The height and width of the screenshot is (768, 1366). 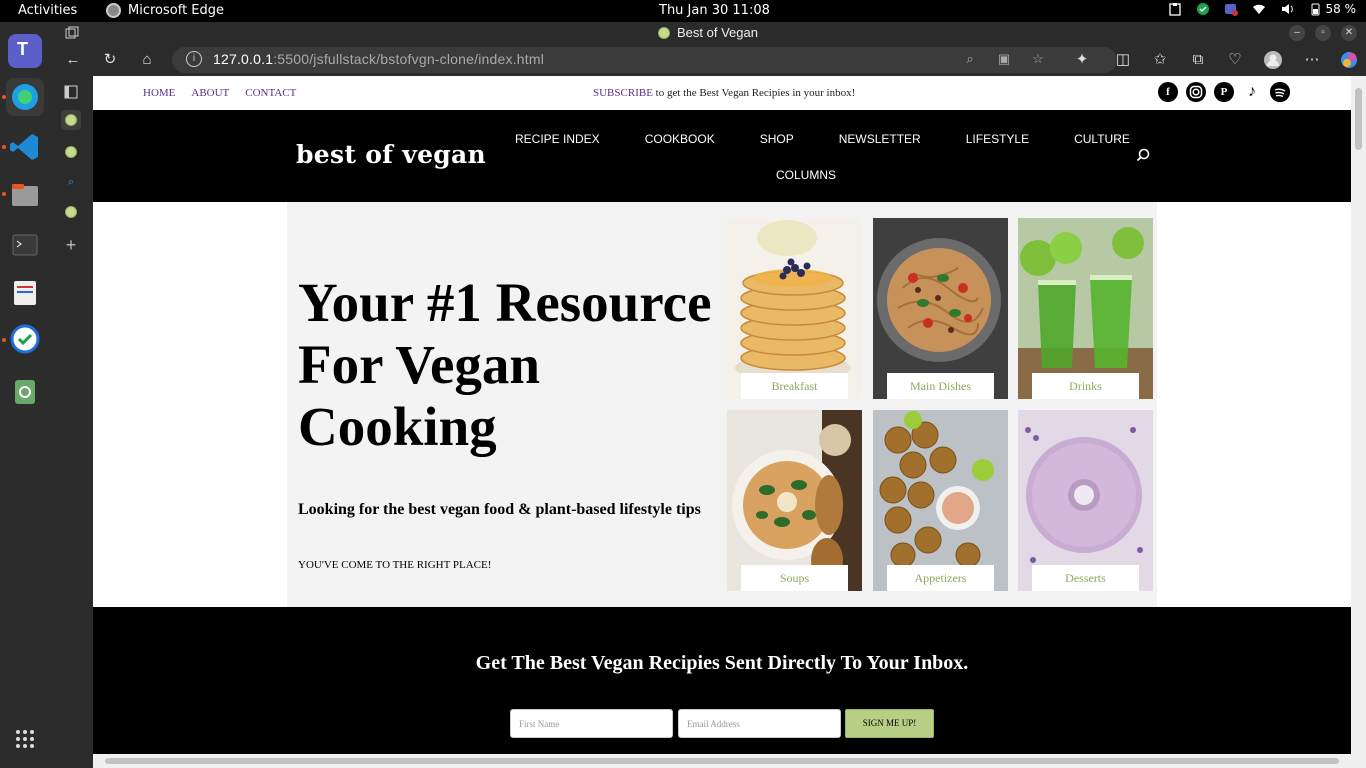 I want to click on category-tile-main-dishes: Main Dishes, so click(x=940, y=308).